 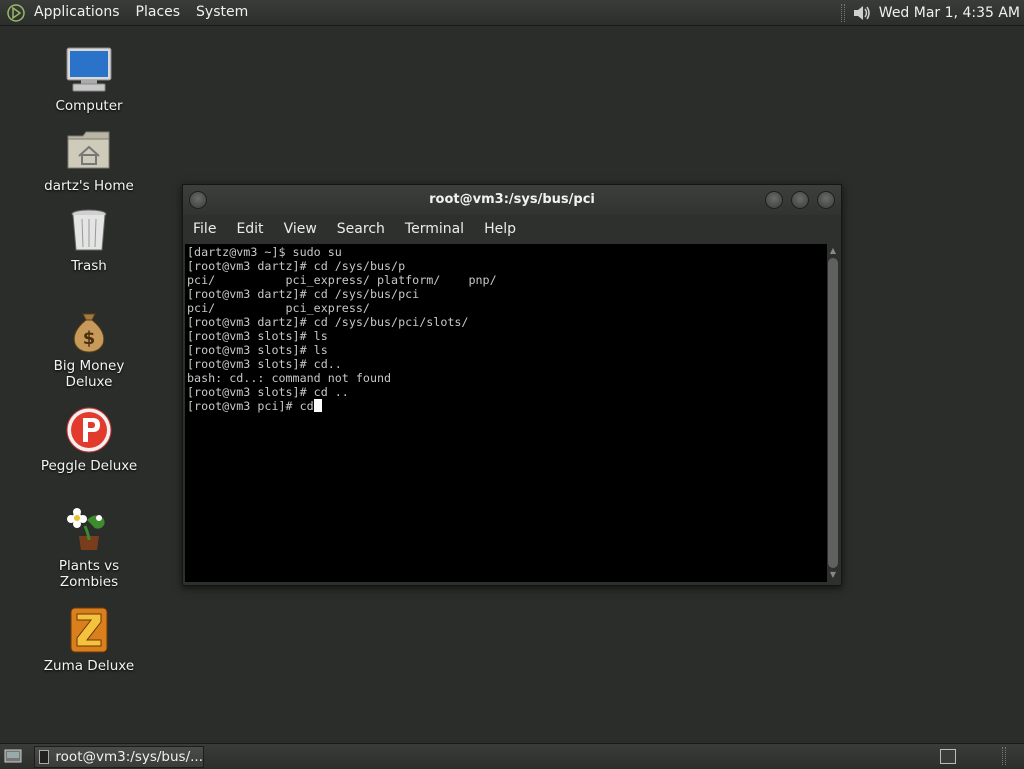 I want to click on menu-edit: Edit, so click(x=249, y=229).